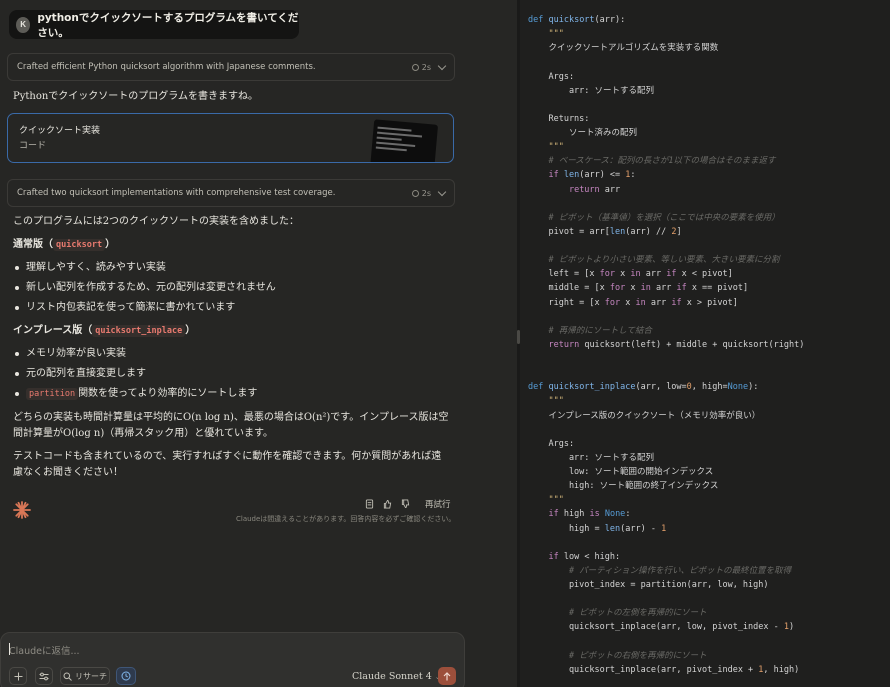 The height and width of the screenshot is (687, 890). I want to click on section-heading-quicksort: 通常版（ quicksort）, so click(64, 245).